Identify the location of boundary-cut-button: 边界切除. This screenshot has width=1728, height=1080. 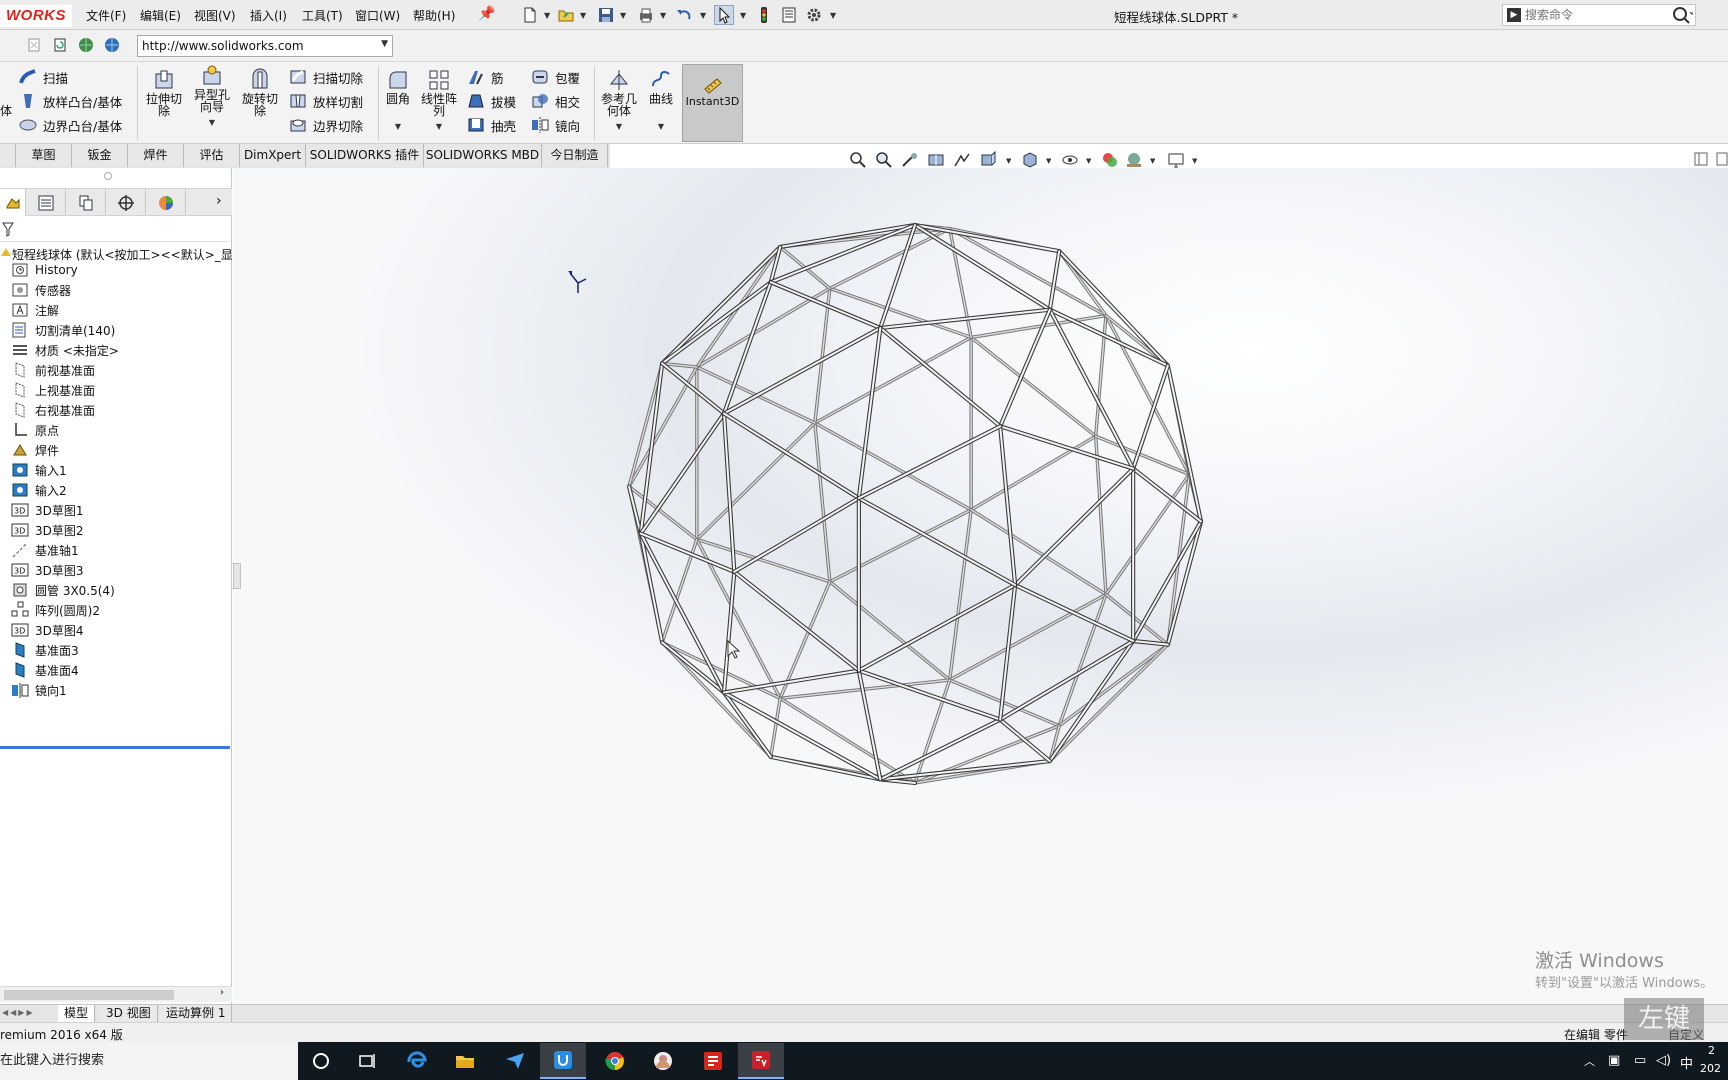
(325, 125).